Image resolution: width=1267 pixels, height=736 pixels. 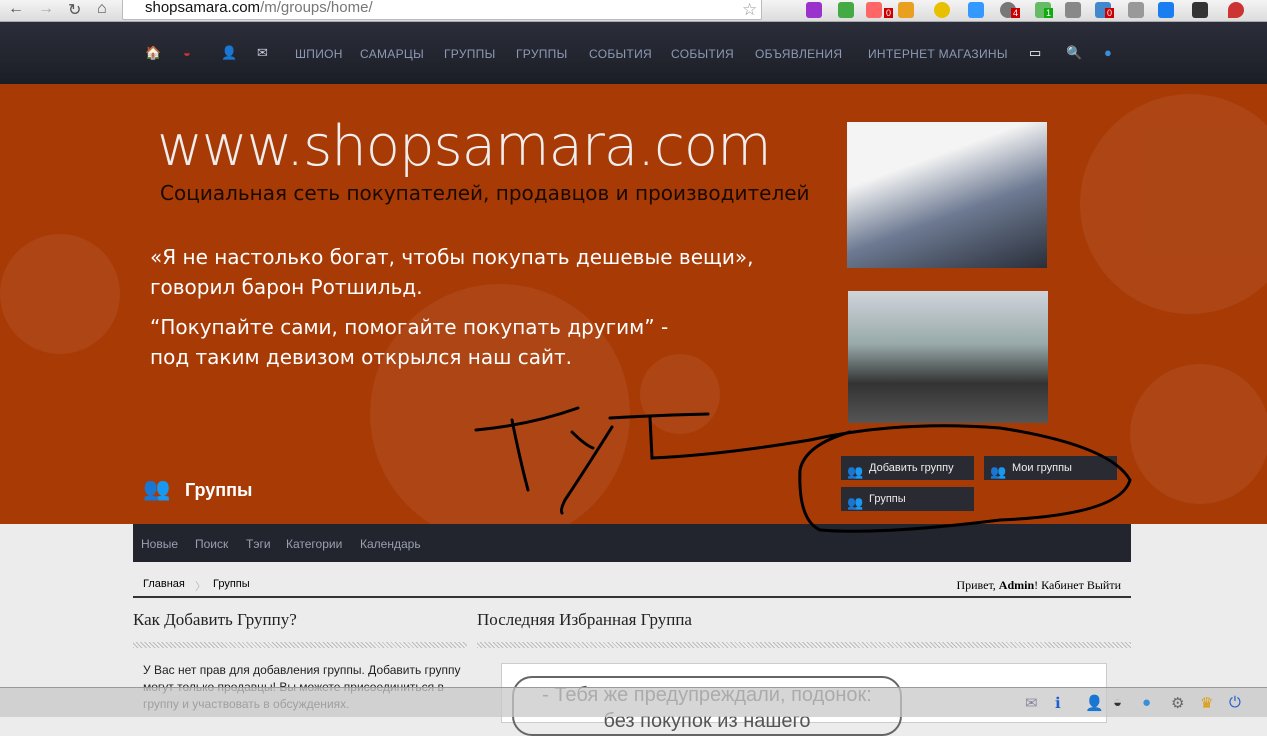 What do you see at coordinates (1177, 703) in the screenshot?
I see `settings-gear-icon: ⚙` at bounding box center [1177, 703].